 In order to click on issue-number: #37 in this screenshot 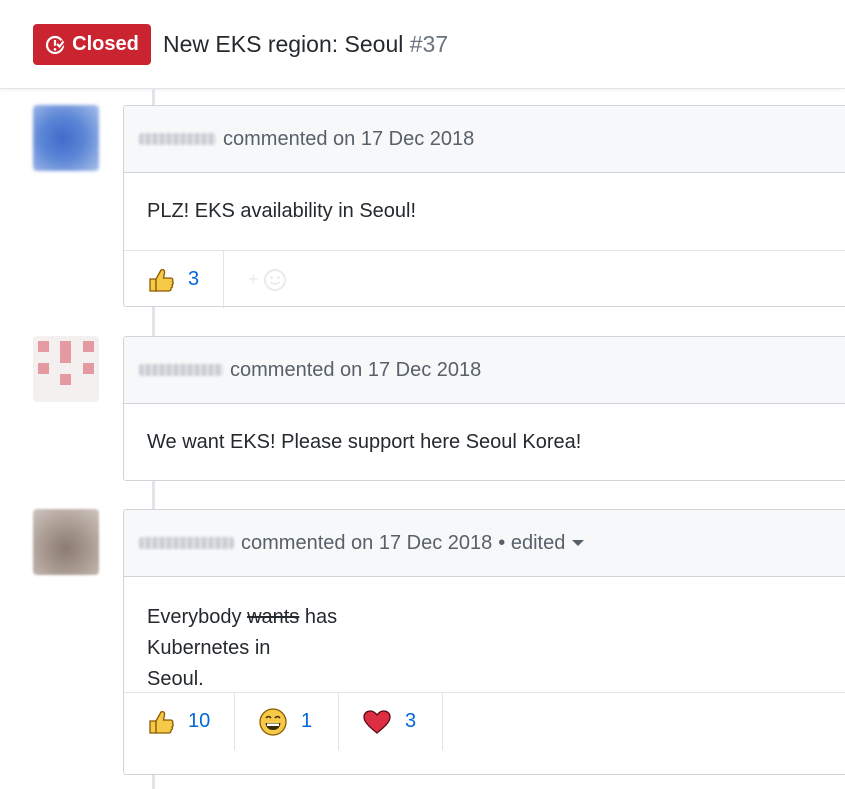, I will do `click(429, 44)`.